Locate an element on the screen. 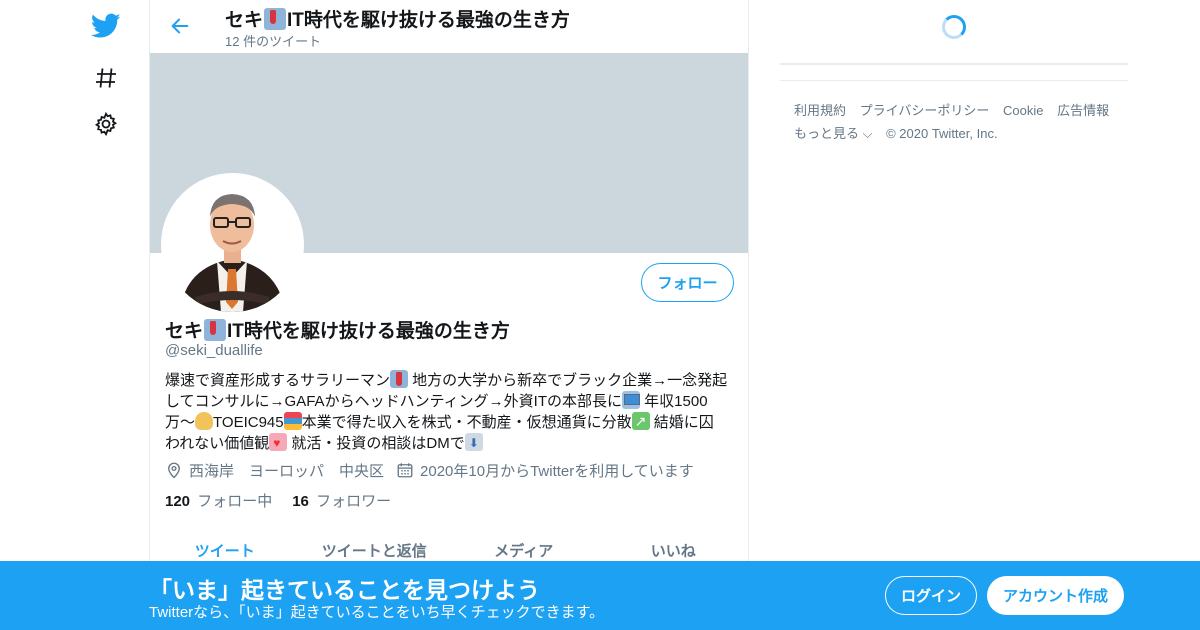 This screenshot has height=630, width=1200. profile-name: セキ IT時代を駆け抜ける最強の生き方 is located at coordinates (337, 329).